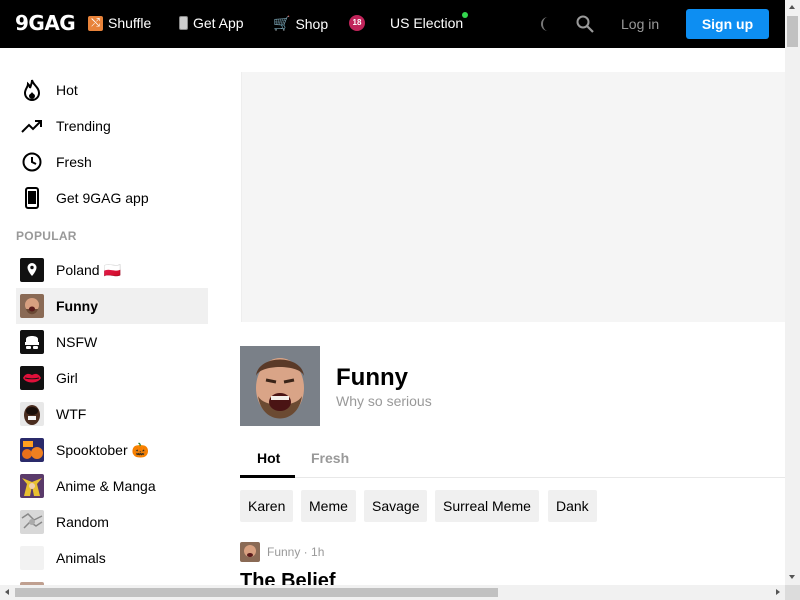 The height and width of the screenshot is (600, 800). I want to click on scroll-right-icon, so click(778, 592).